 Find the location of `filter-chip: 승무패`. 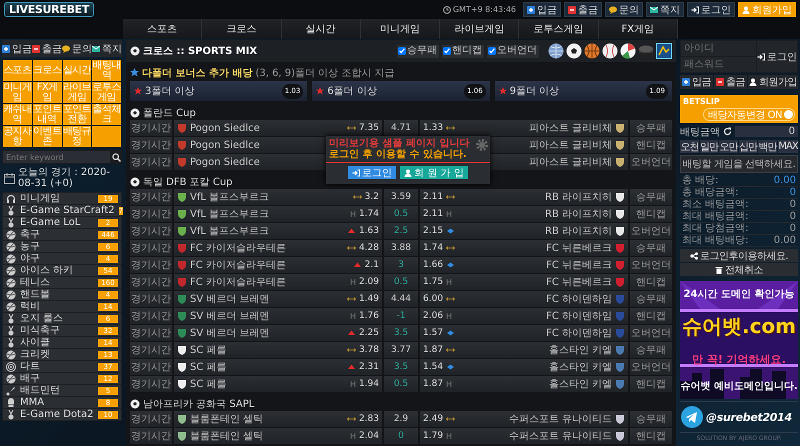

filter-chip: 승무패 is located at coordinates (418, 51).